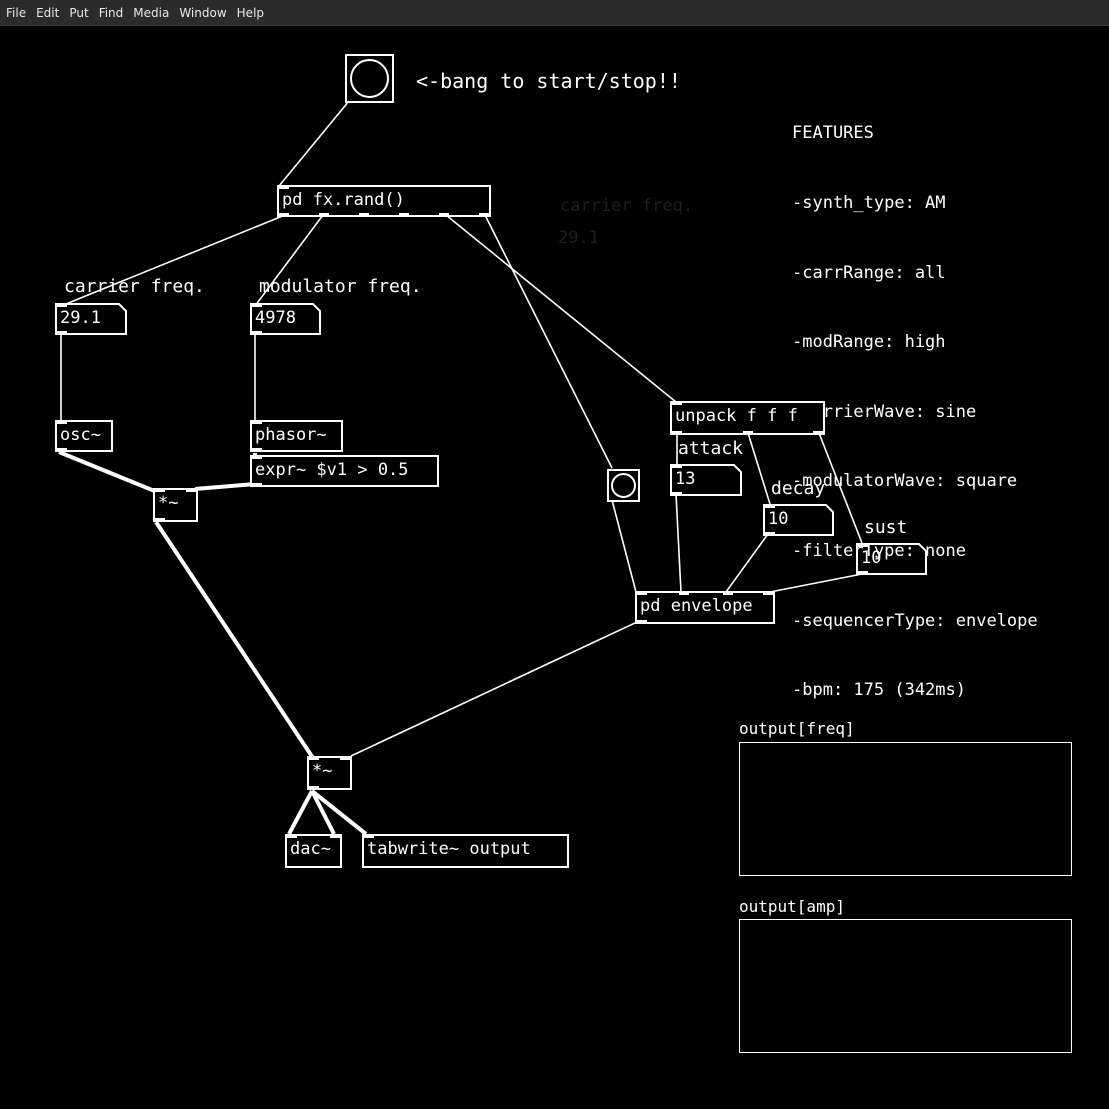  I want to click on unpack-object: unpack f f f, so click(747, 418).